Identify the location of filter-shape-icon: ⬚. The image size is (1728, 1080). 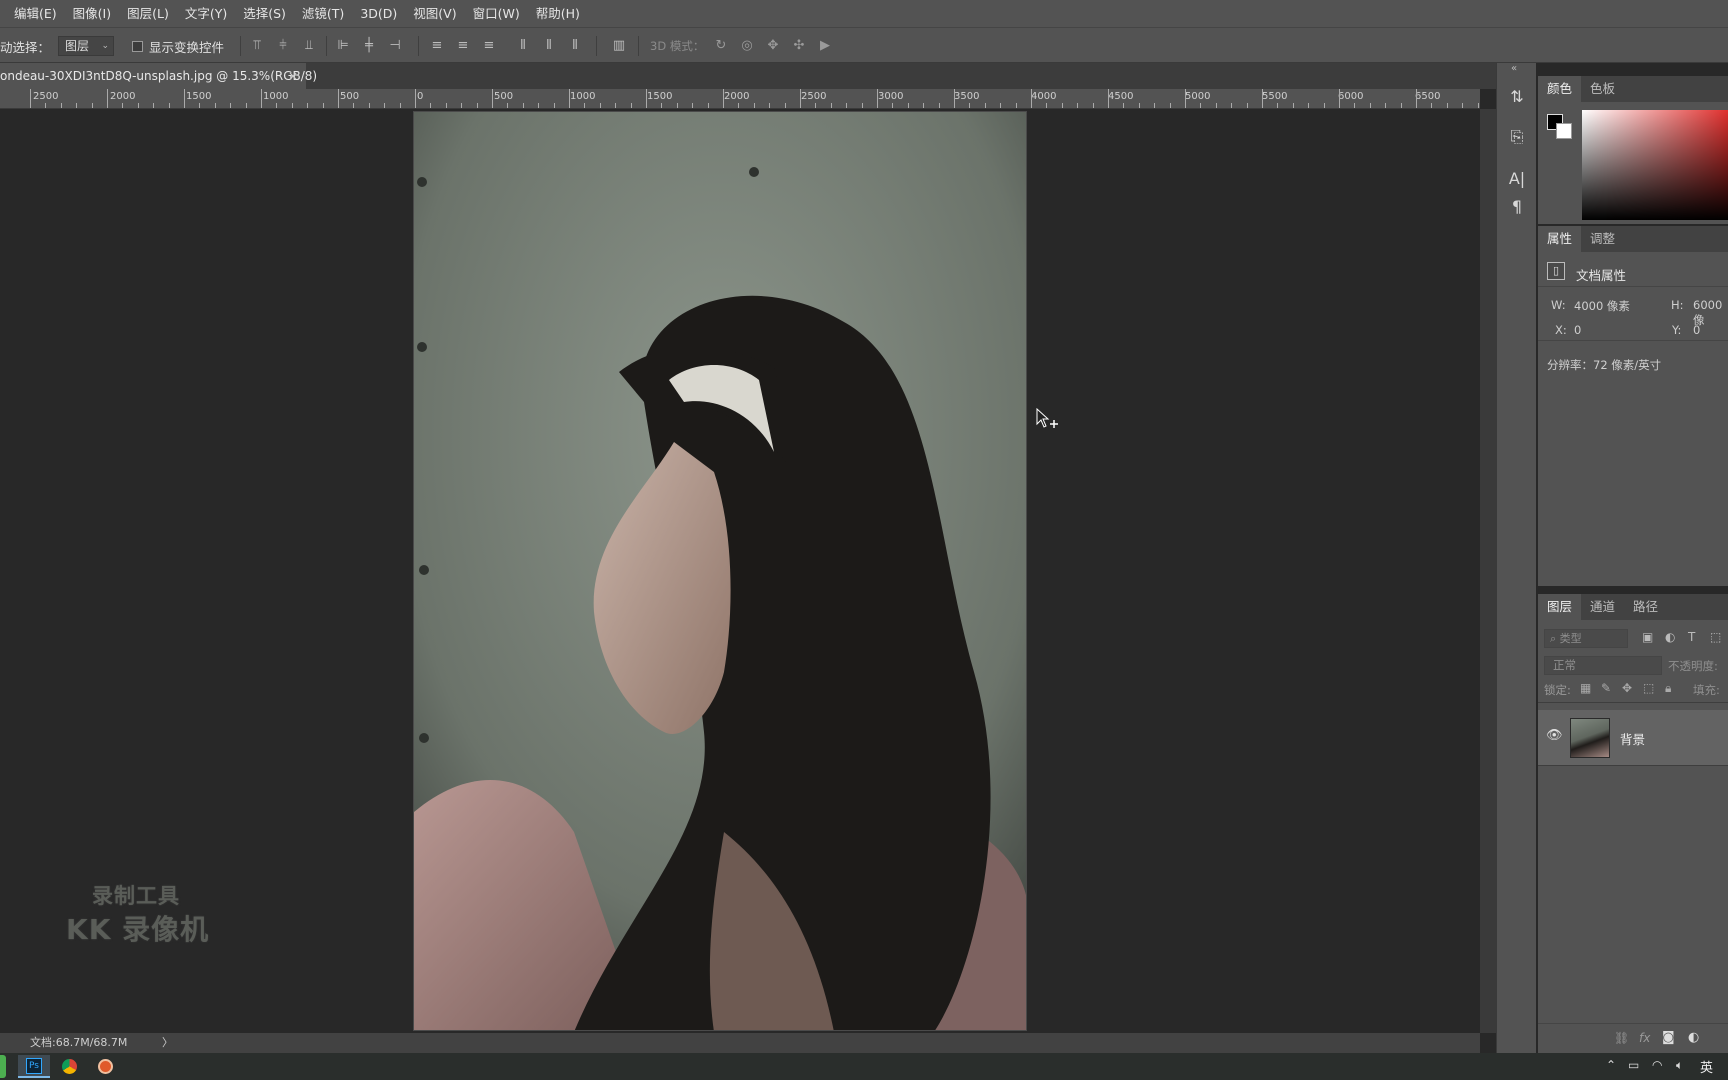
(1715, 637).